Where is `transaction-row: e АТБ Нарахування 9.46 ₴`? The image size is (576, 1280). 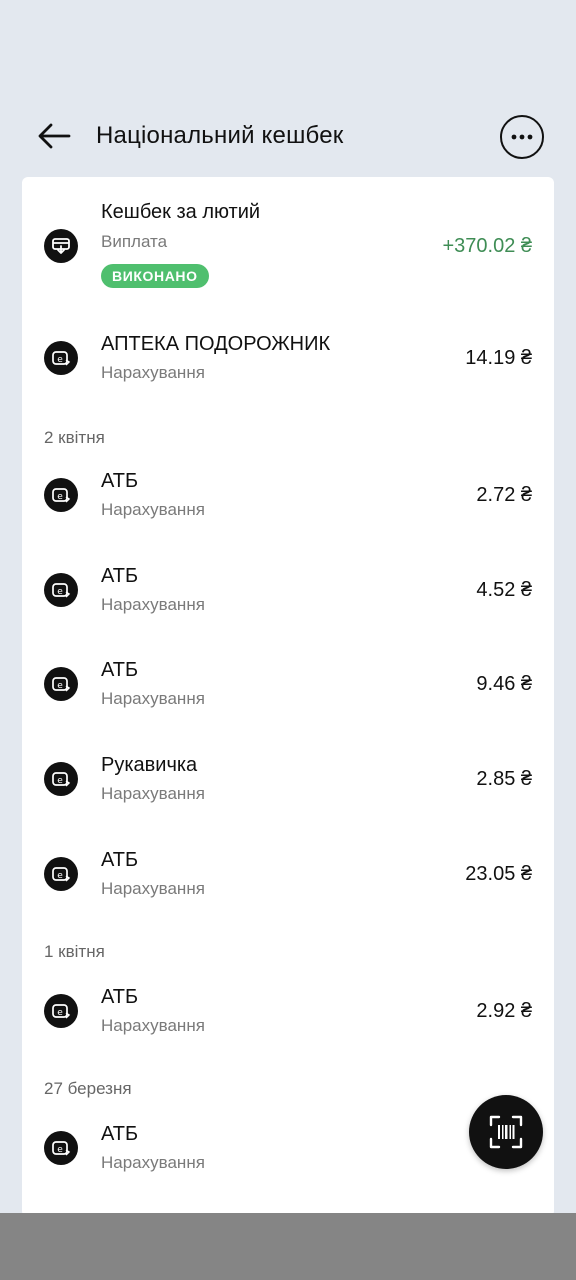 transaction-row: e АТБ Нарахування 9.46 ₴ is located at coordinates (288, 686).